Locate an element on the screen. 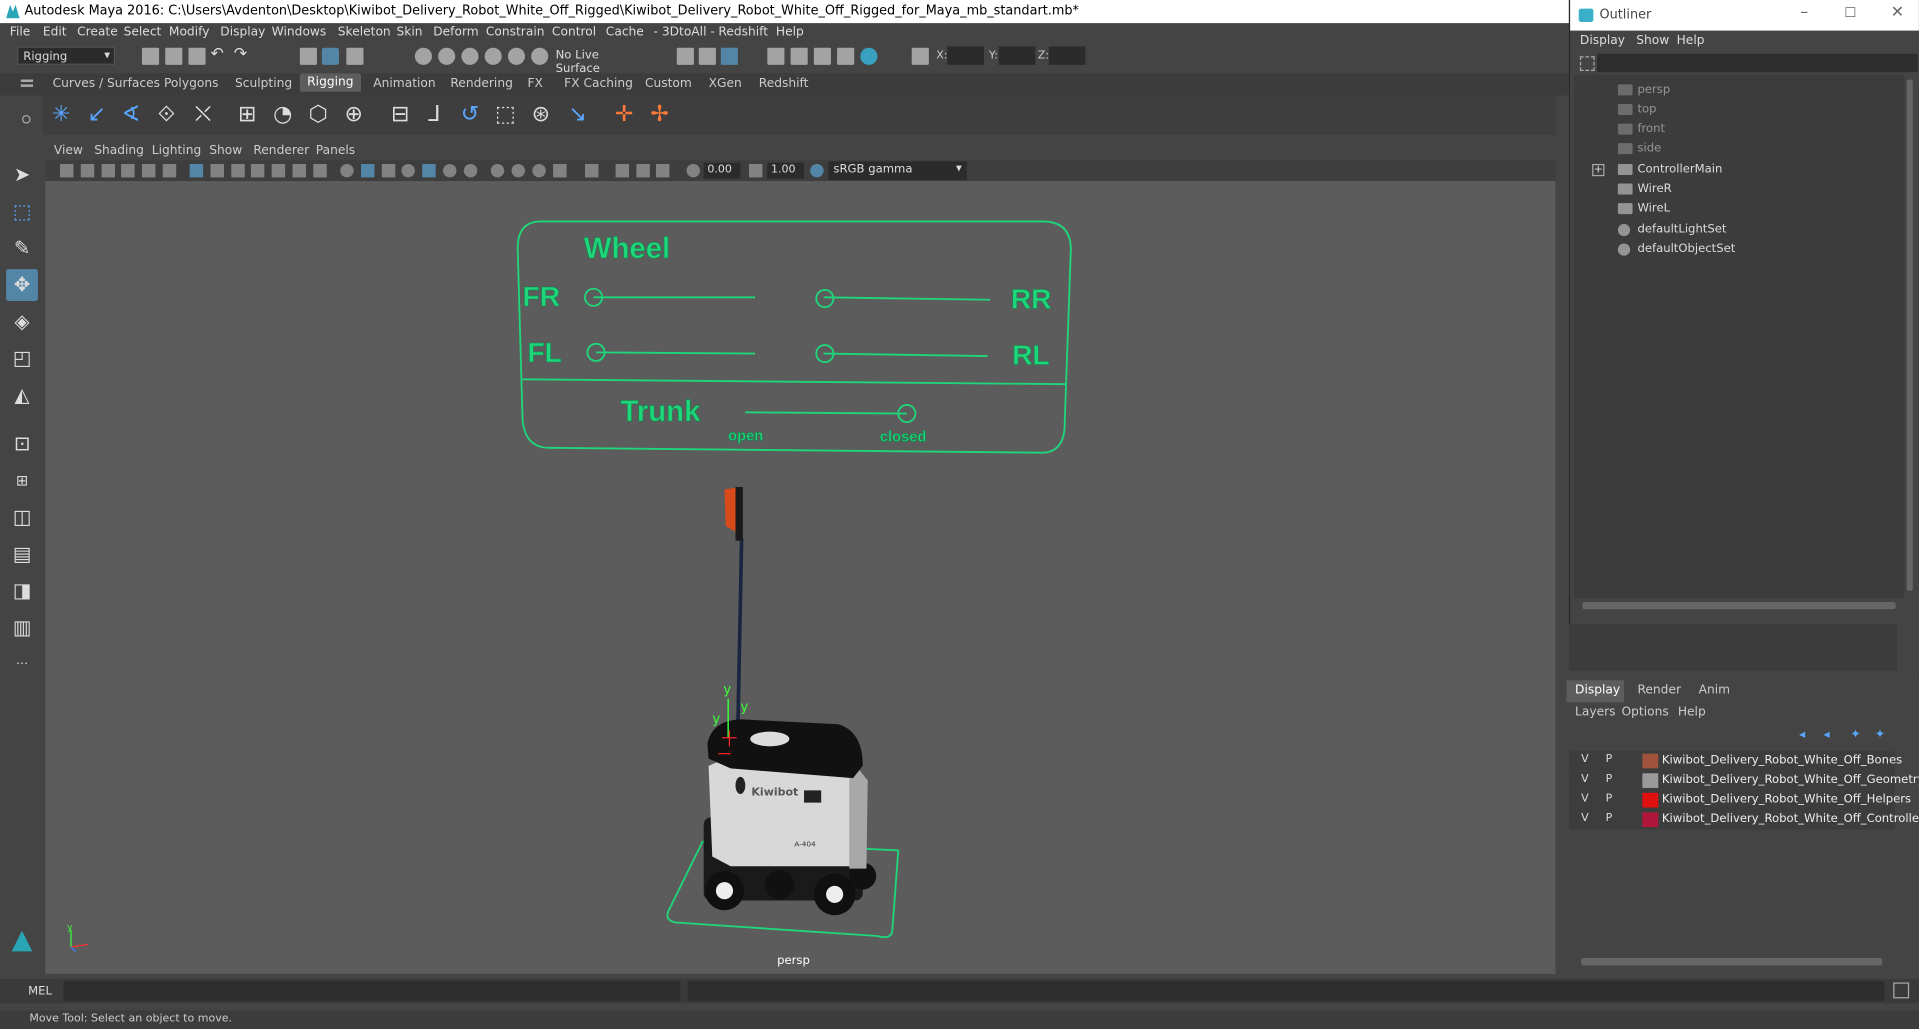 The width and height of the screenshot is (1919, 1029). tool-b-icon: ✢ is located at coordinates (659, 114).